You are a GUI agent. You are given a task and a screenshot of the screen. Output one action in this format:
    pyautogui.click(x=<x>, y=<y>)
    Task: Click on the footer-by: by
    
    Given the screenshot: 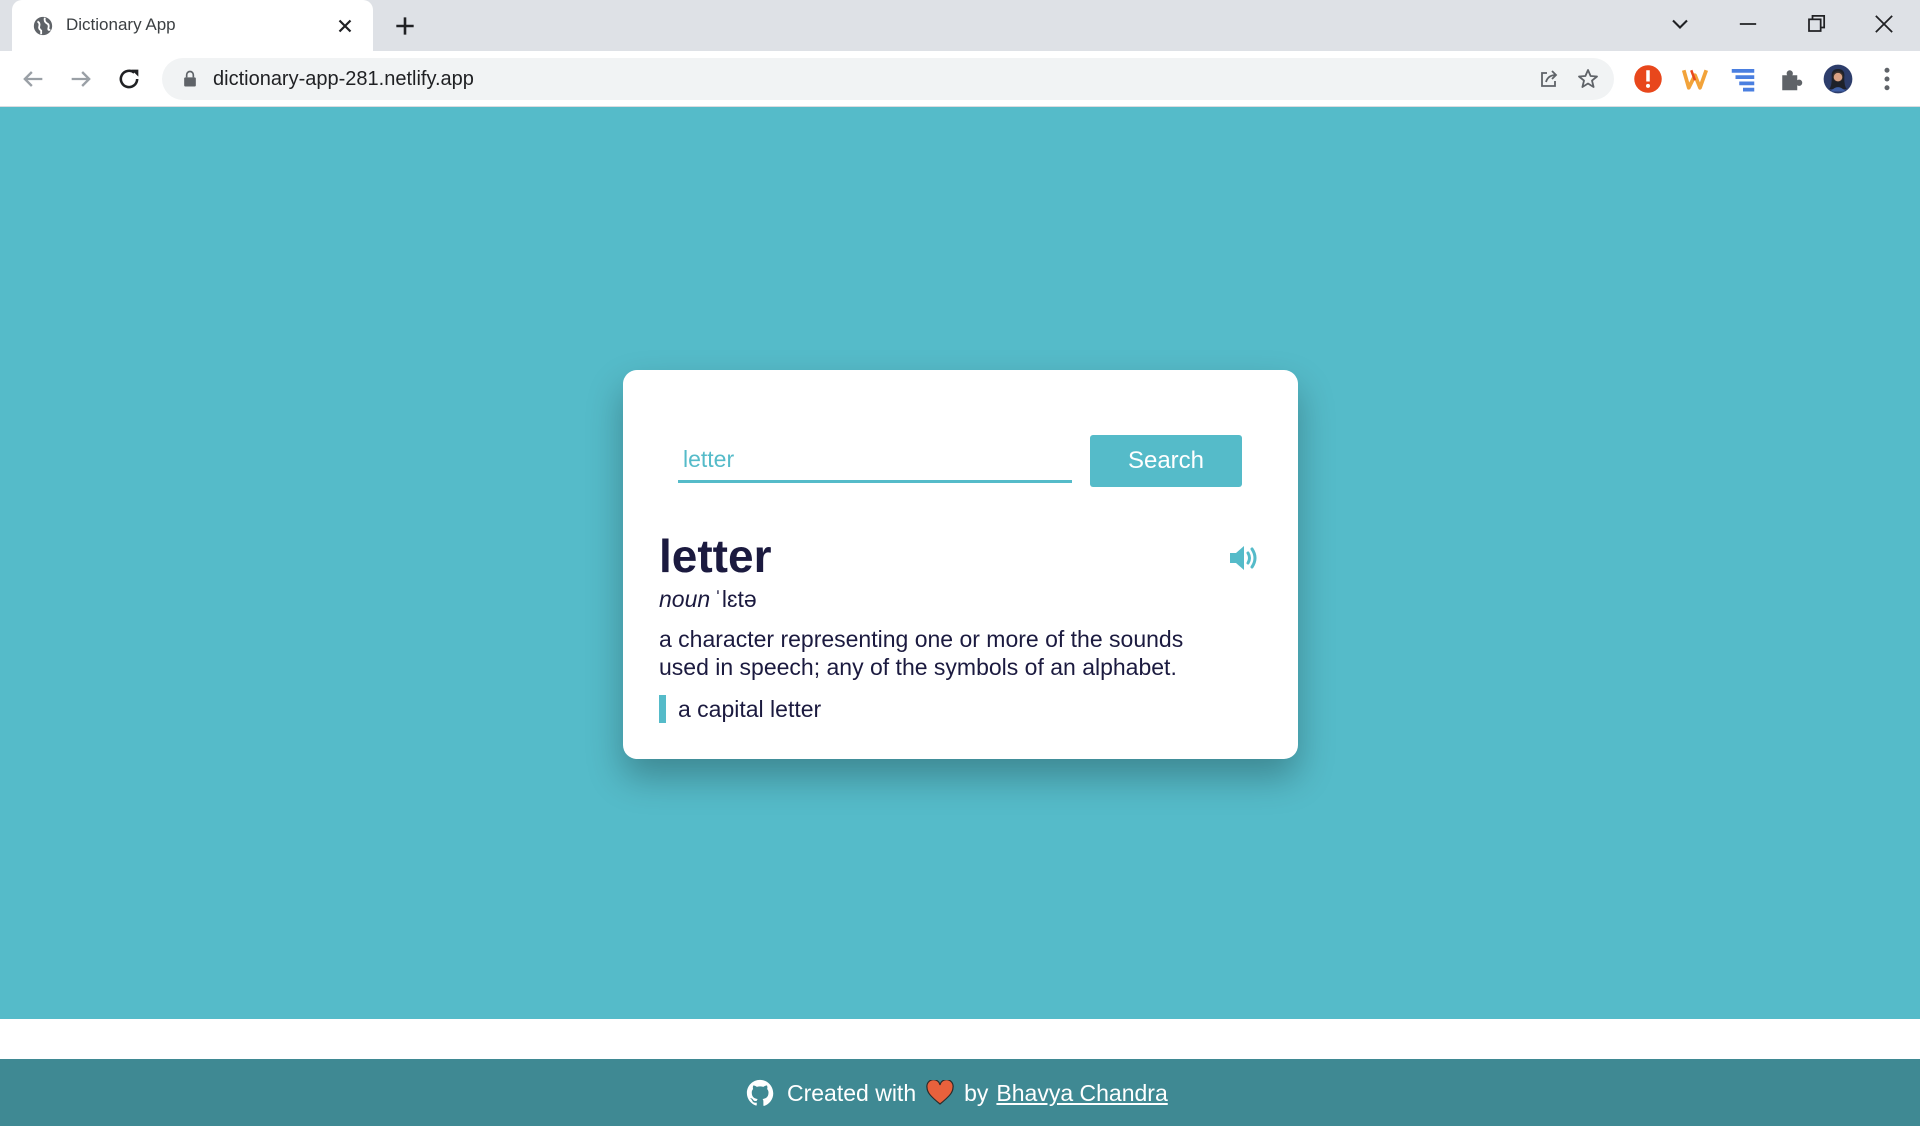 What is the action you would take?
    pyautogui.click(x=976, y=1092)
    